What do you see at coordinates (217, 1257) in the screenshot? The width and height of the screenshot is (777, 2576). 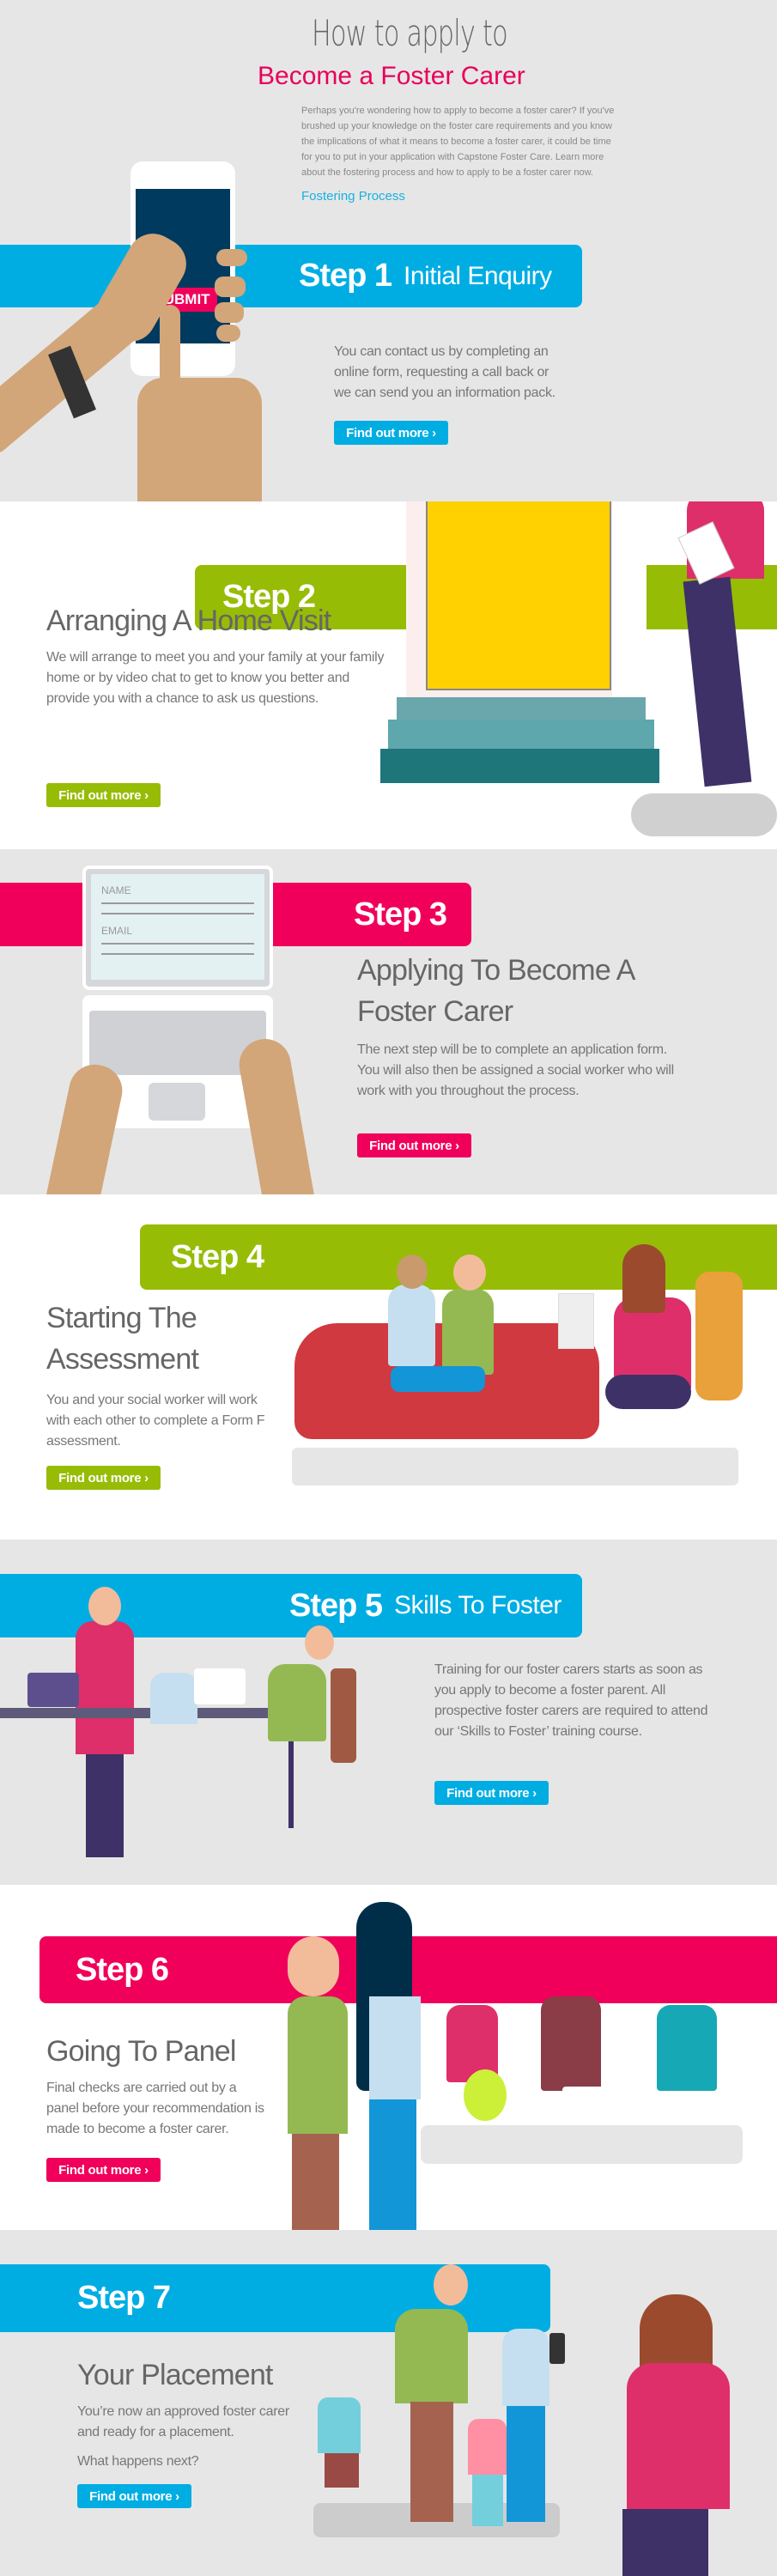 I see `step-label: Step 4` at bounding box center [217, 1257].